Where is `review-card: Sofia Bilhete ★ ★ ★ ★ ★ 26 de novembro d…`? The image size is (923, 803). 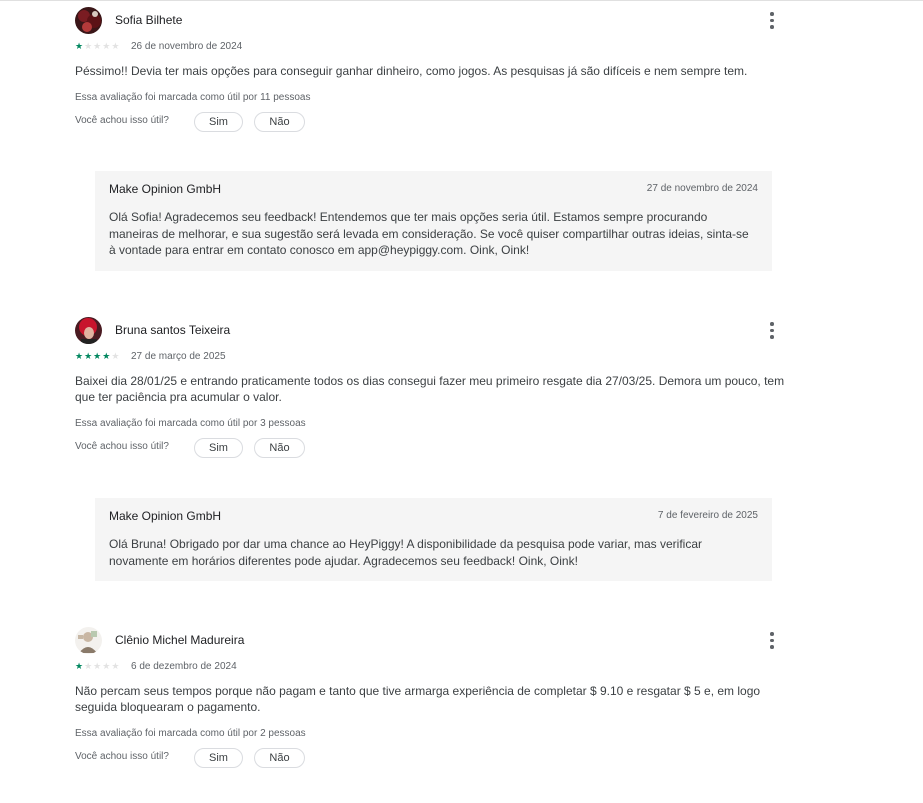
review-card: Sofia Bilhete ★ ★ ★ ★ ★ 26 de novembro d… is located at coordinates (435, 69).